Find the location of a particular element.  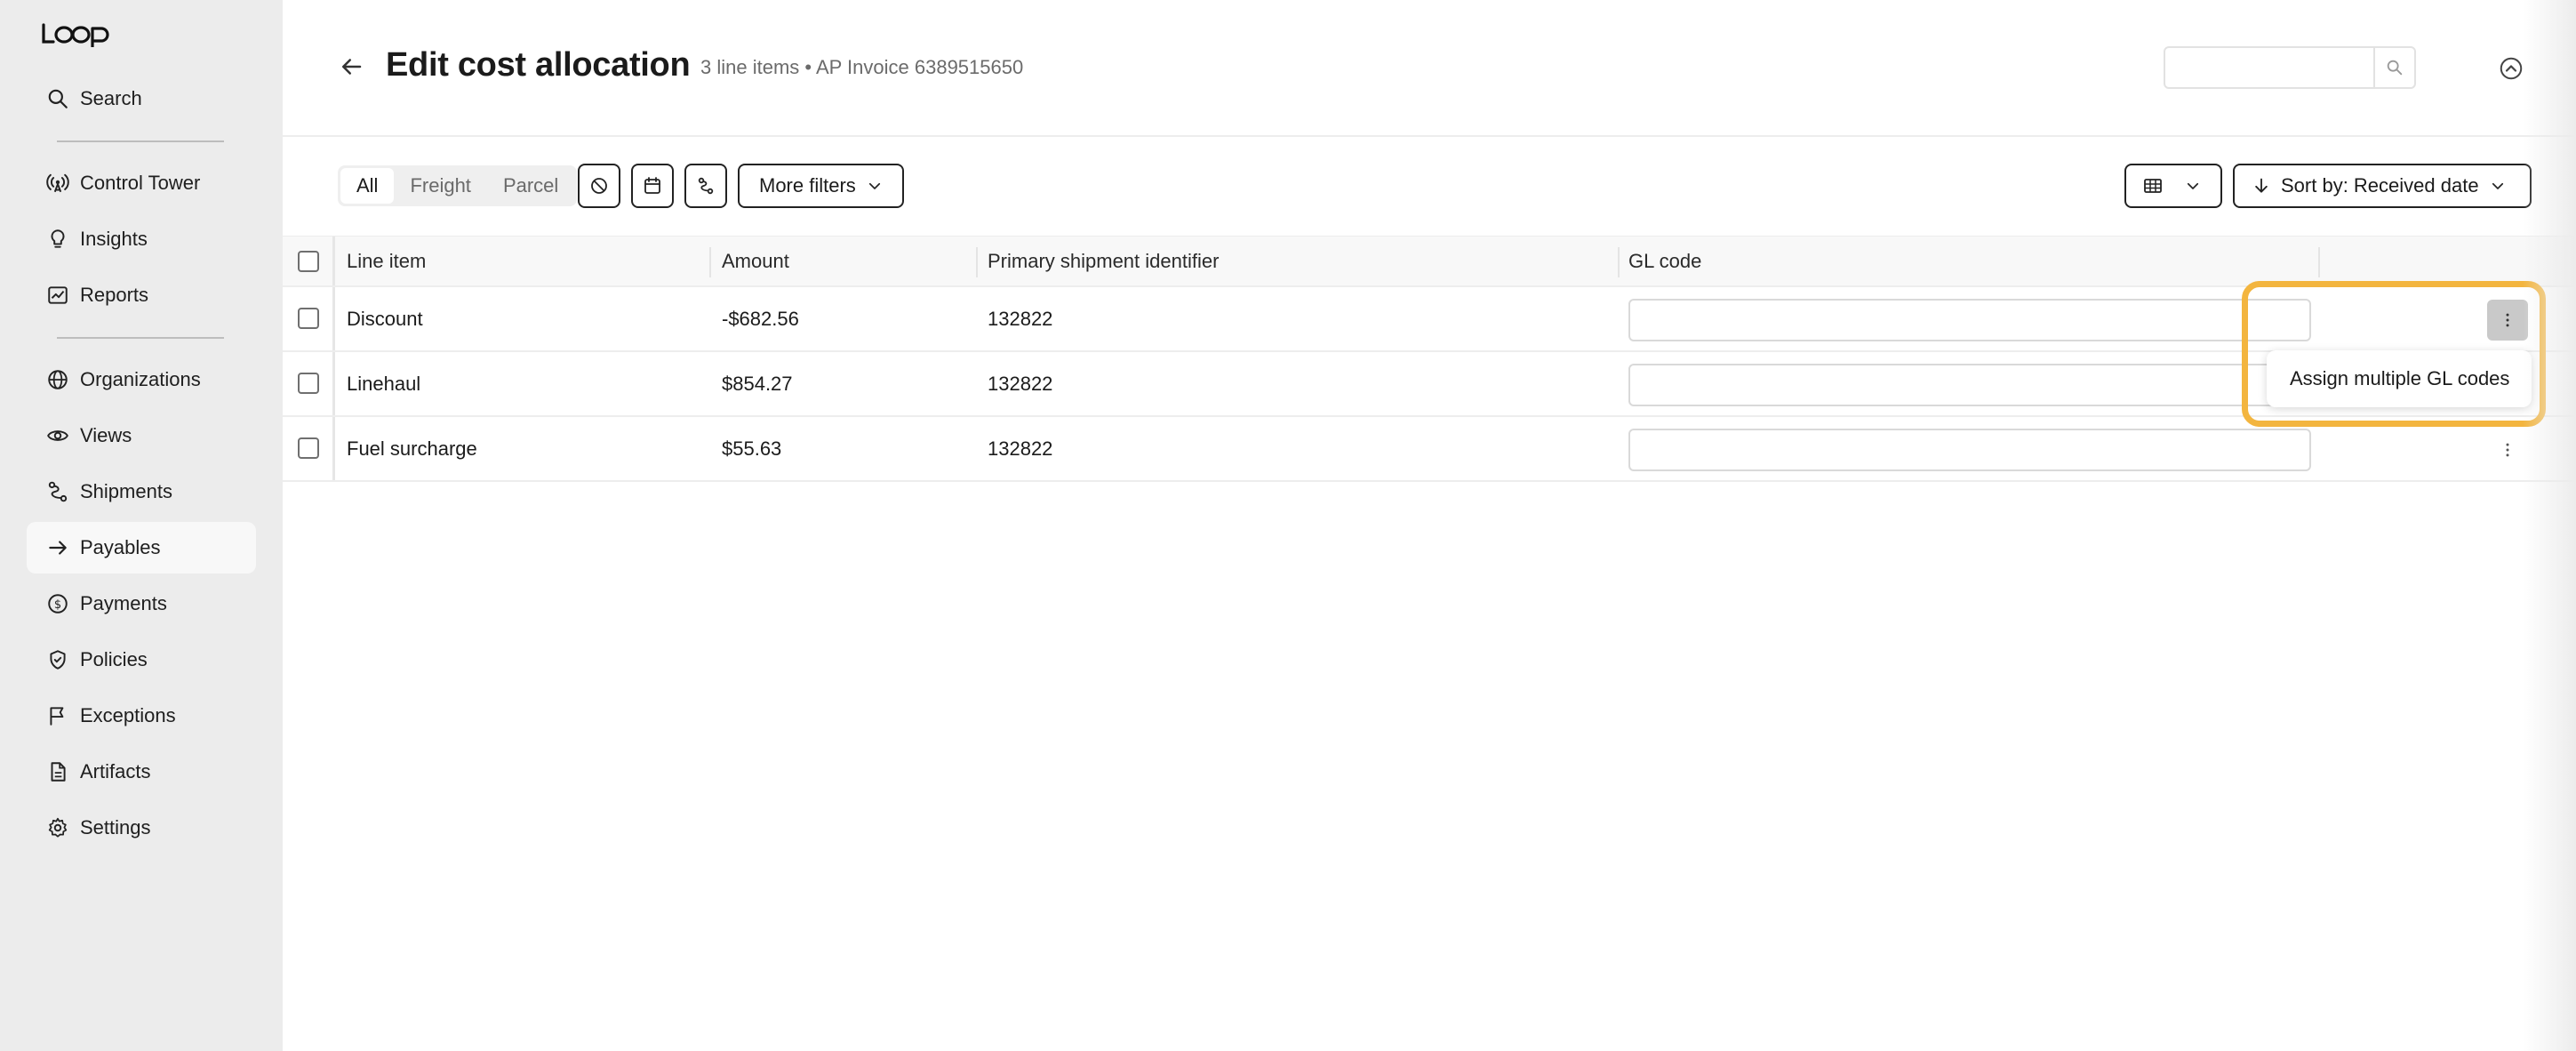

sidebar-item-label: Policies is located at coordinates (114, 659).